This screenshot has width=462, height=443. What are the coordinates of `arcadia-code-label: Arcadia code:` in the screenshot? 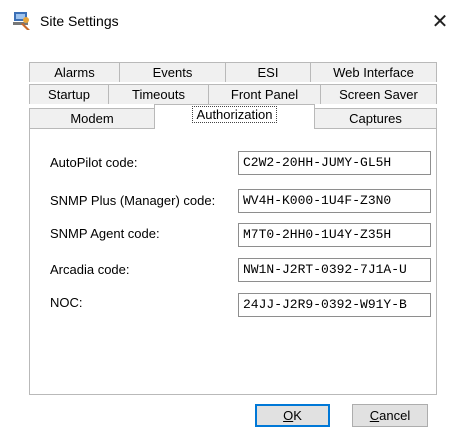 It's located at (90, 269).